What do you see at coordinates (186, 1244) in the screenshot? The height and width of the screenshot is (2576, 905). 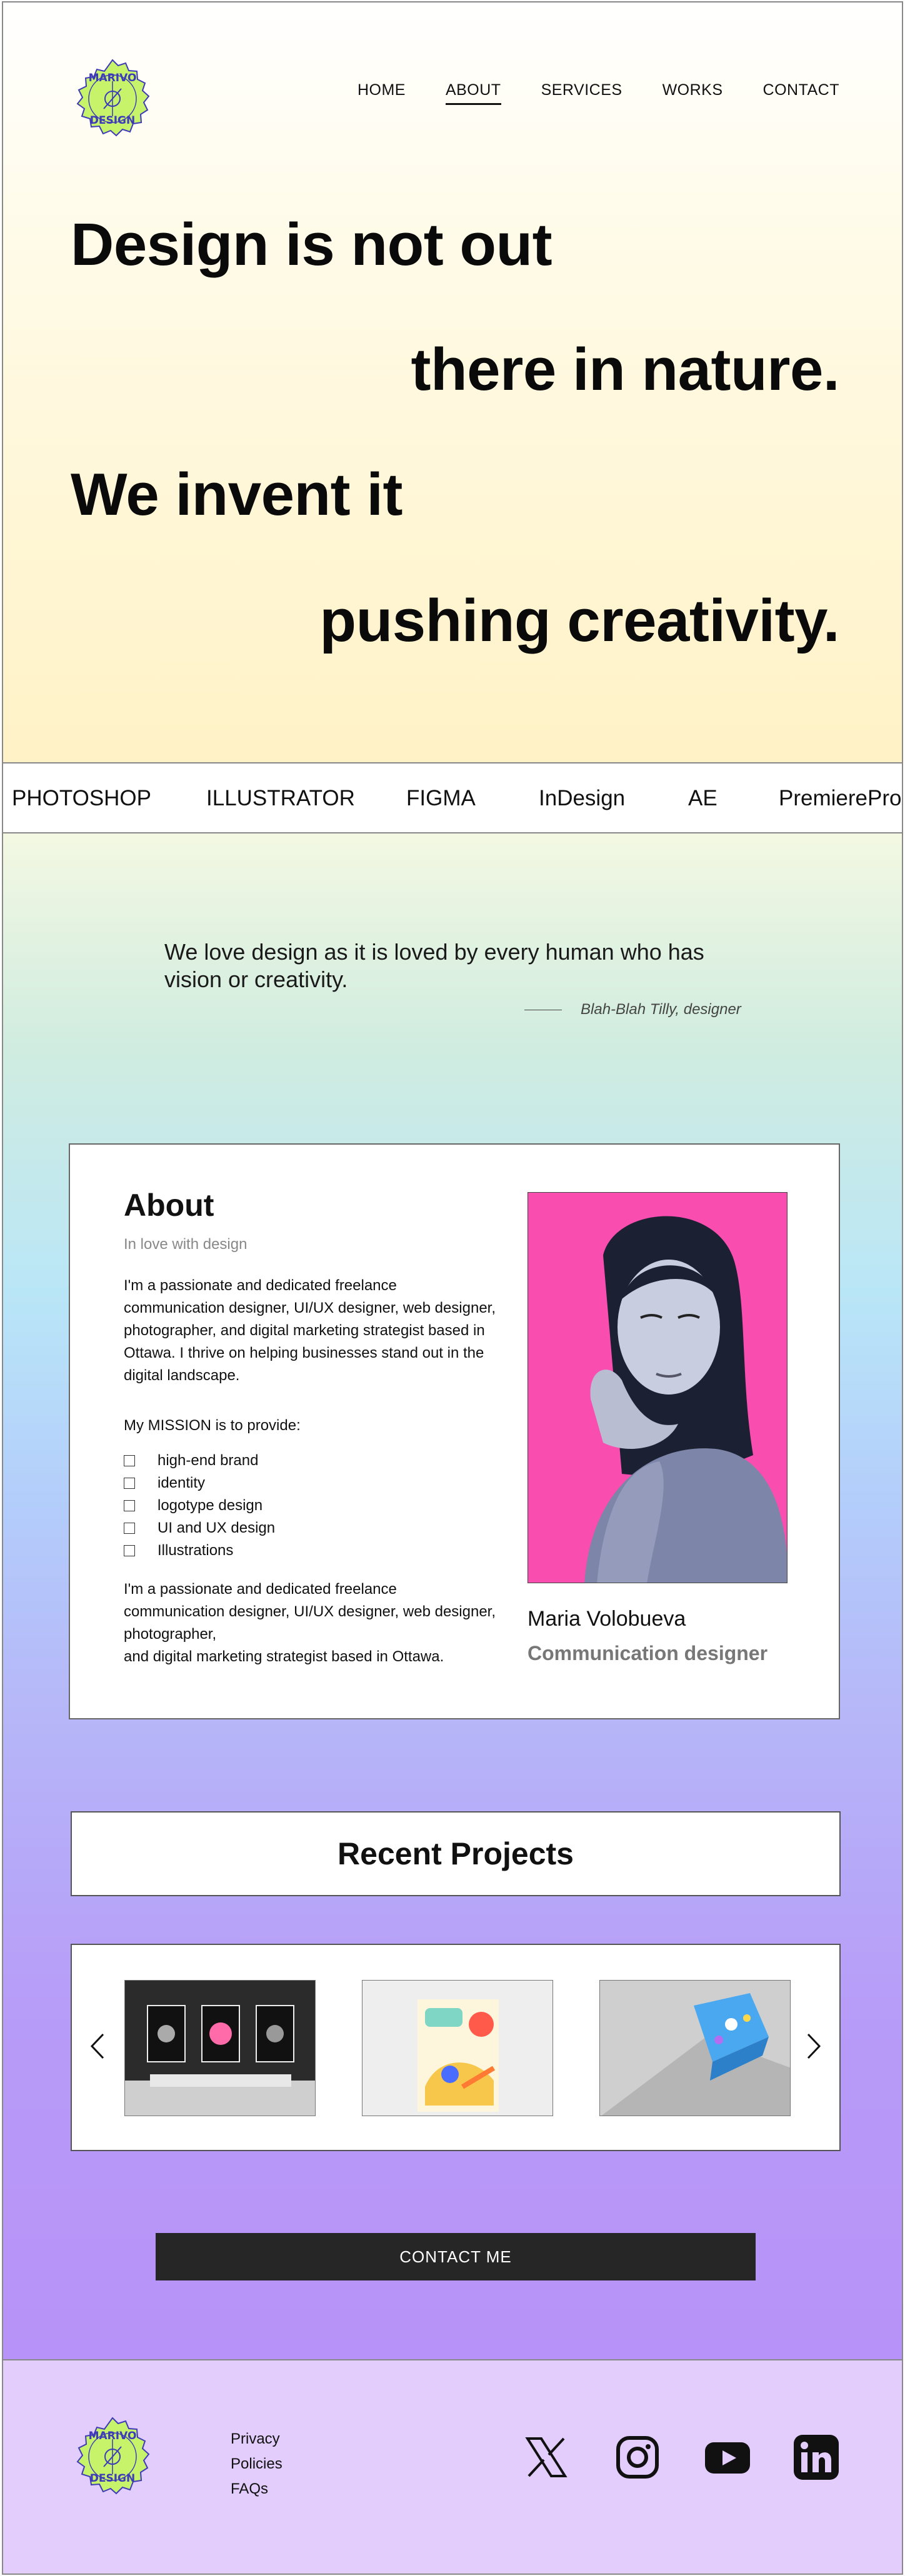 I see `about-subtitle: In love with design` at bounding box center [186, 1244].